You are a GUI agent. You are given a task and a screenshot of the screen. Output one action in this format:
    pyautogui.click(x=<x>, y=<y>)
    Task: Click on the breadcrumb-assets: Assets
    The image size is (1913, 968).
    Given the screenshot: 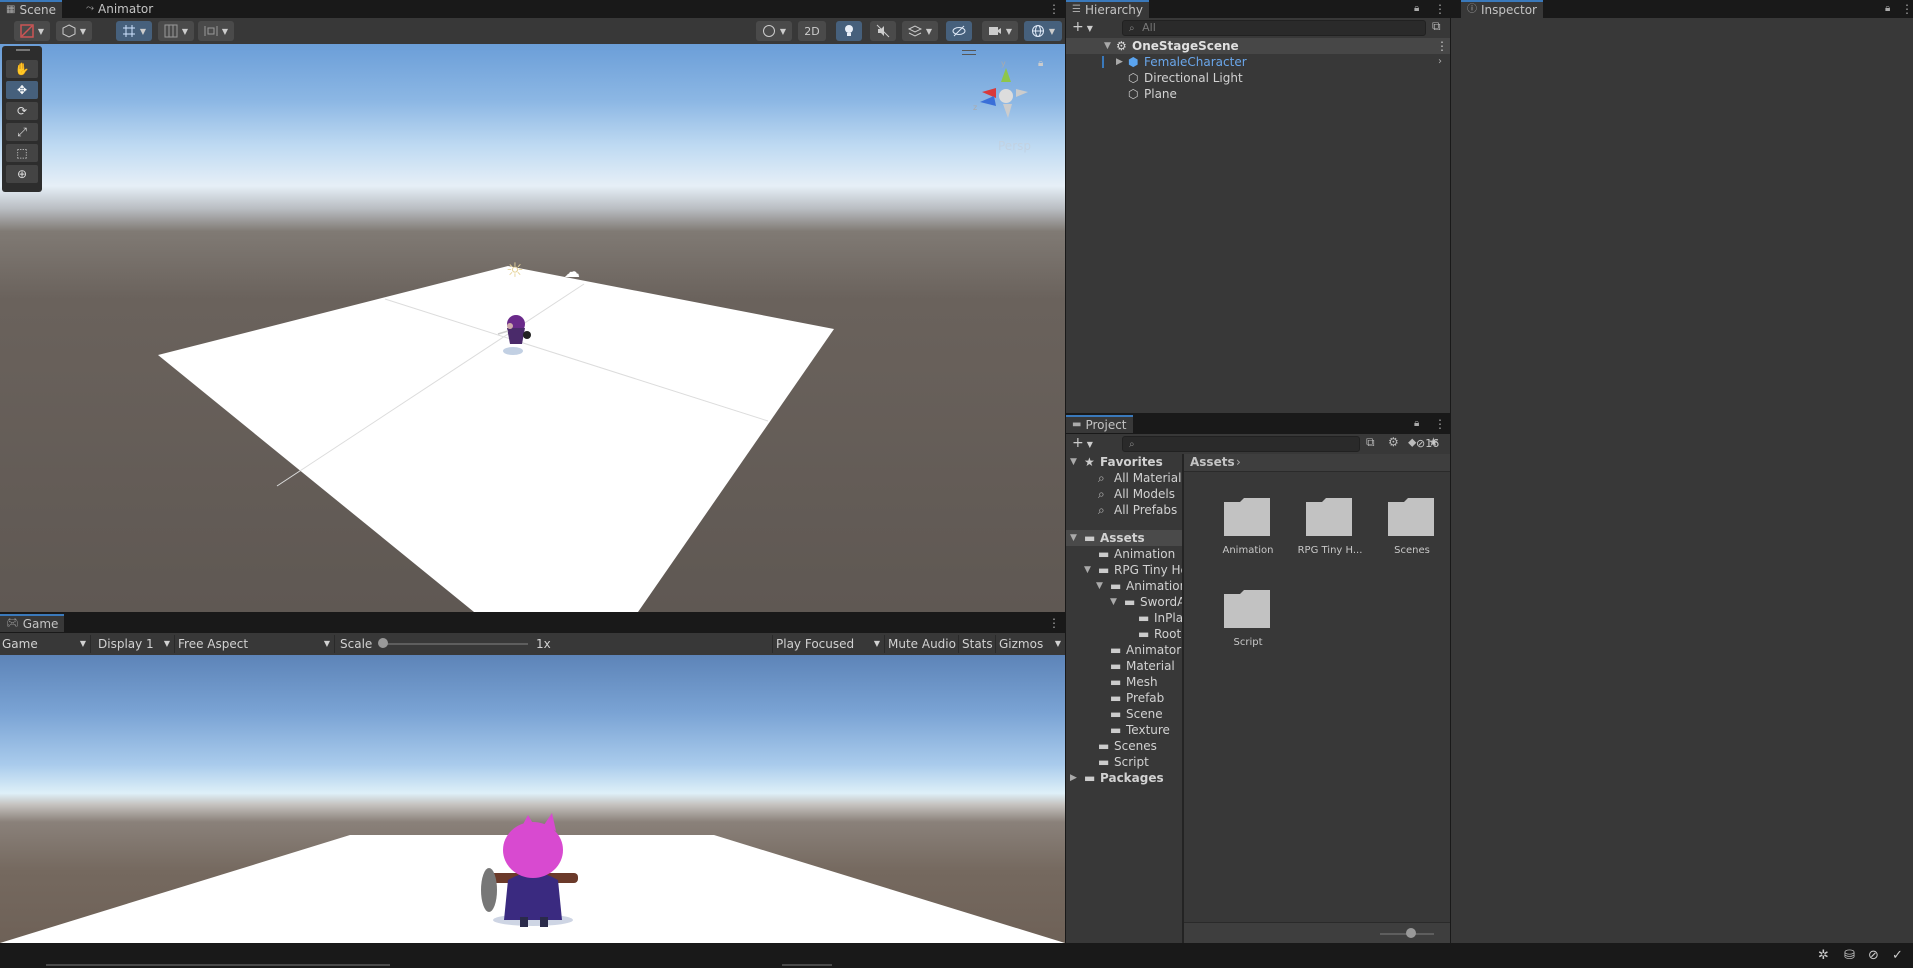 What is the action you would take?
    pyautogui.click(x=1212, y=462)
    